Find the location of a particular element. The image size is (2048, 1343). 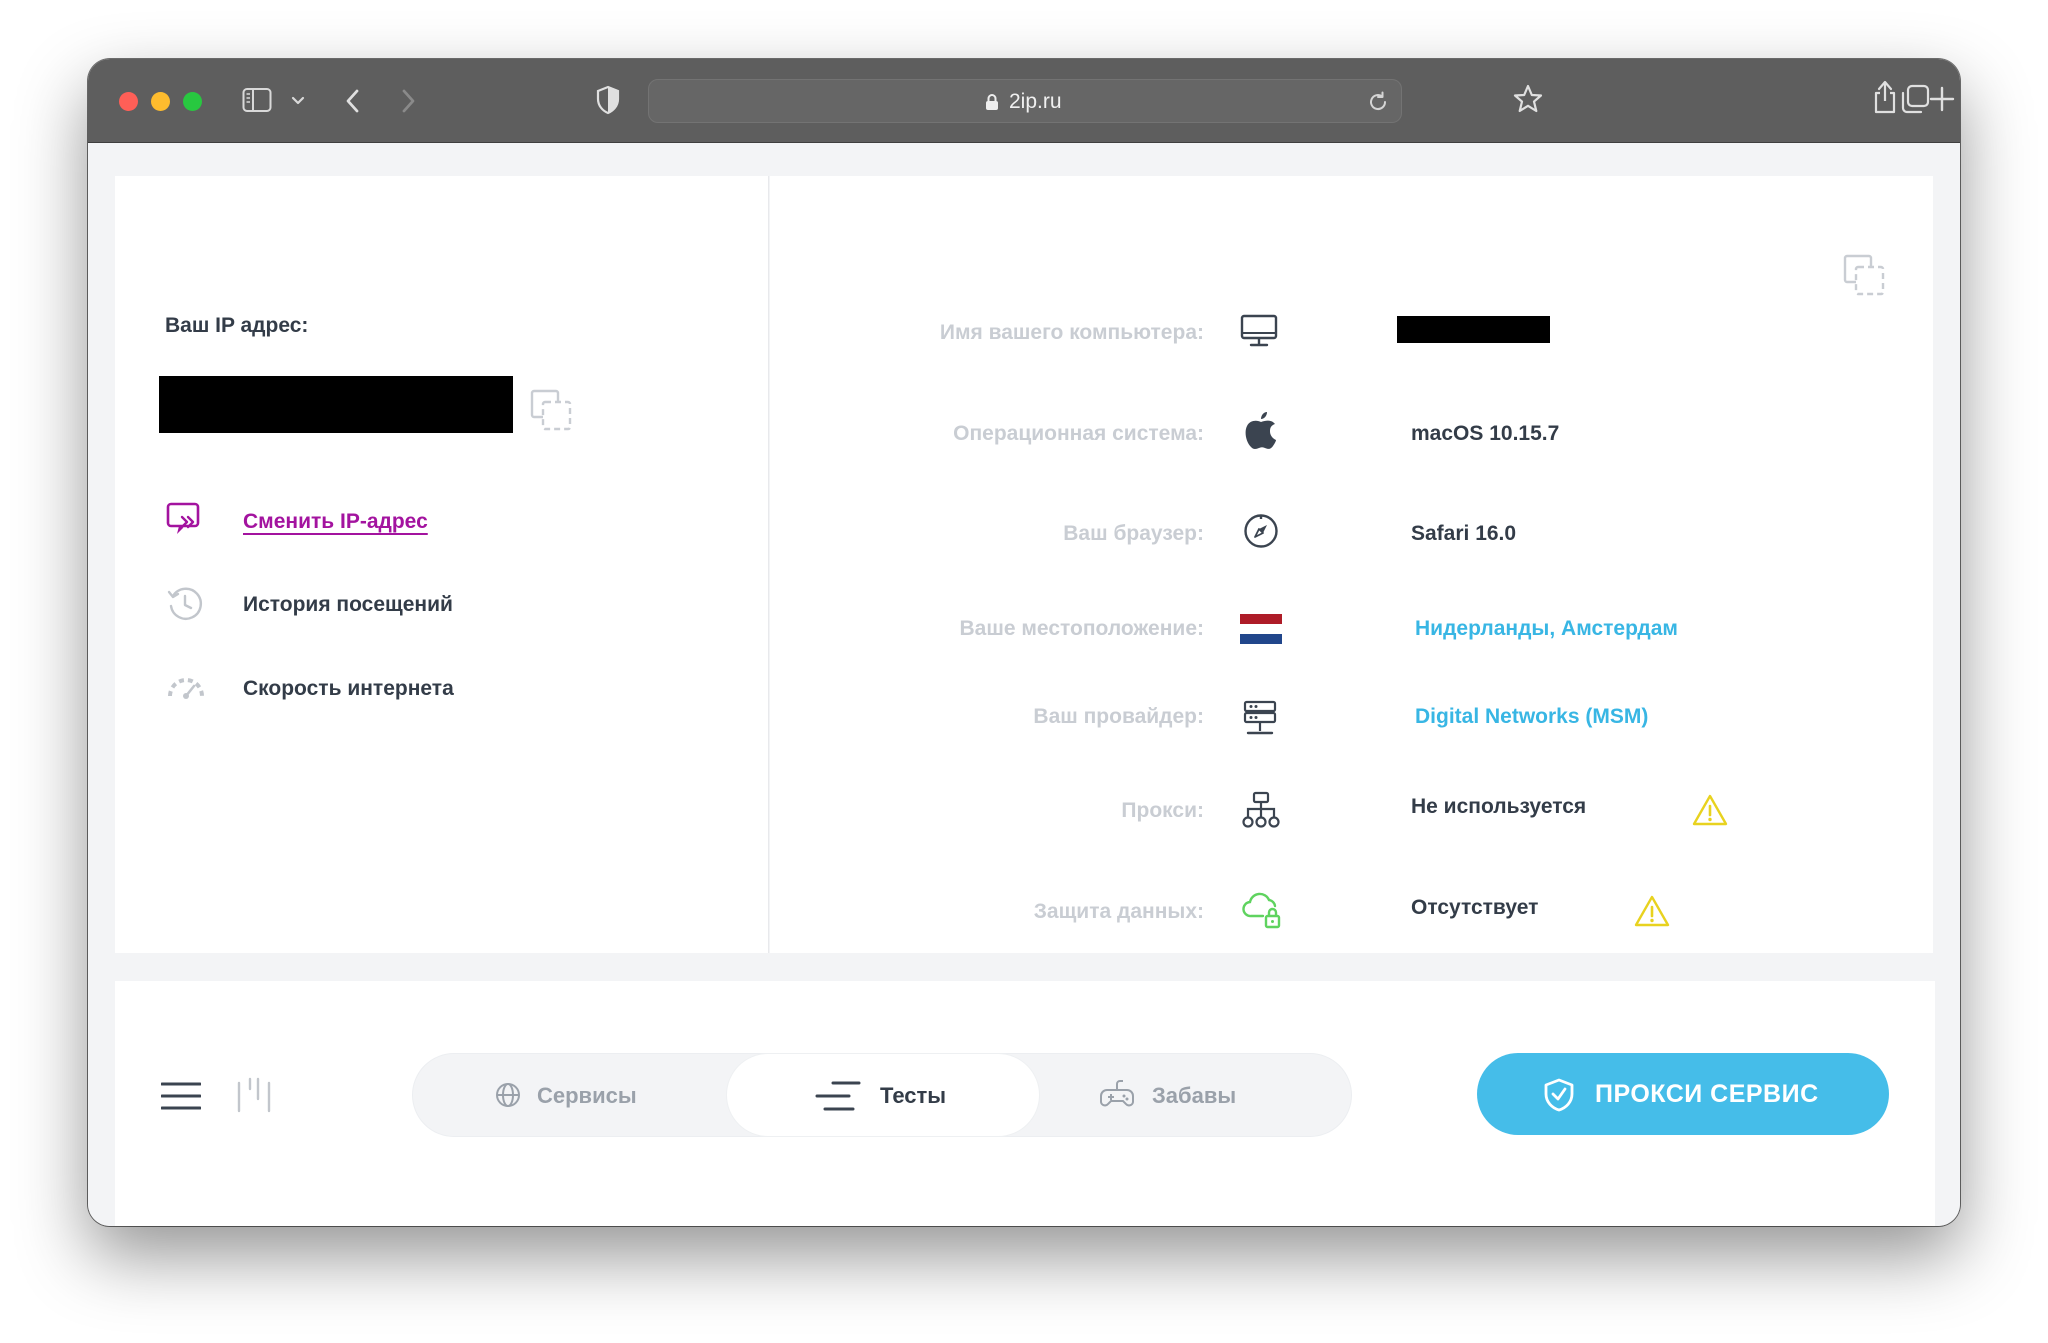

browser-value: Safari 16.0 is located at coordinates (1464, 533).